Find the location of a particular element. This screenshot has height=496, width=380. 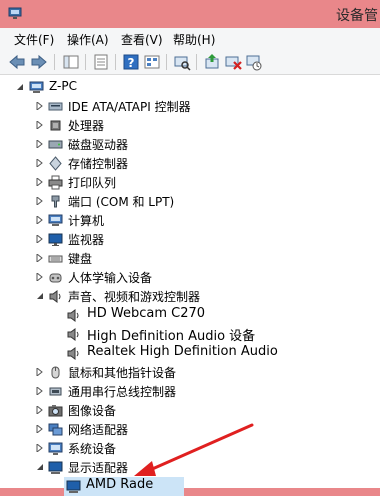

properties-icon is located at coordinates (101, 62).